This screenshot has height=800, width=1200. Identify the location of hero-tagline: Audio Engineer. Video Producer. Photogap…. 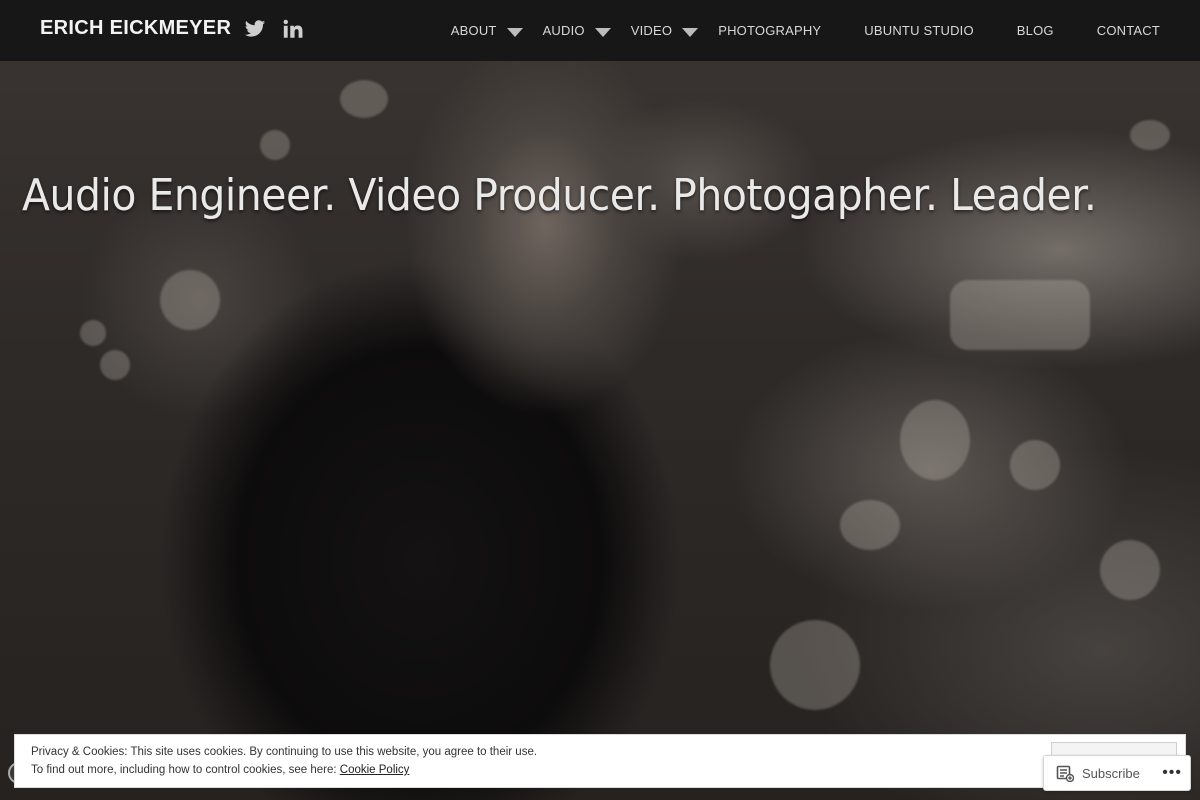
(559, 195).